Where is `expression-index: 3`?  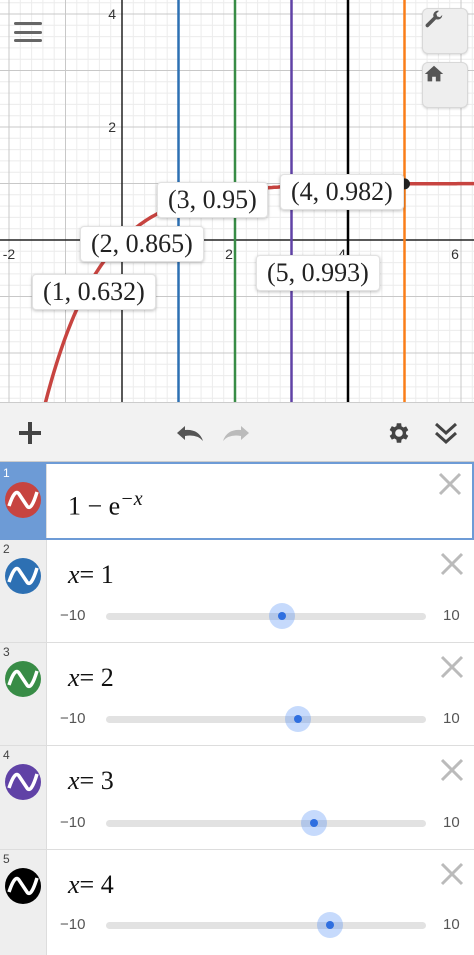
expression-index: 3 is located at coordinates (6, 652).